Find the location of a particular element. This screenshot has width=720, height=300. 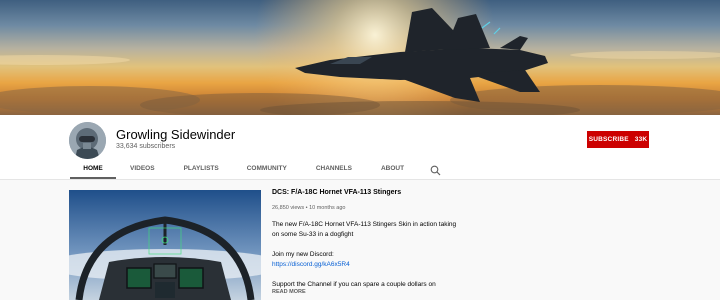

subscribe-label: SUBSCRIBE is located at coordinates (608, 139).